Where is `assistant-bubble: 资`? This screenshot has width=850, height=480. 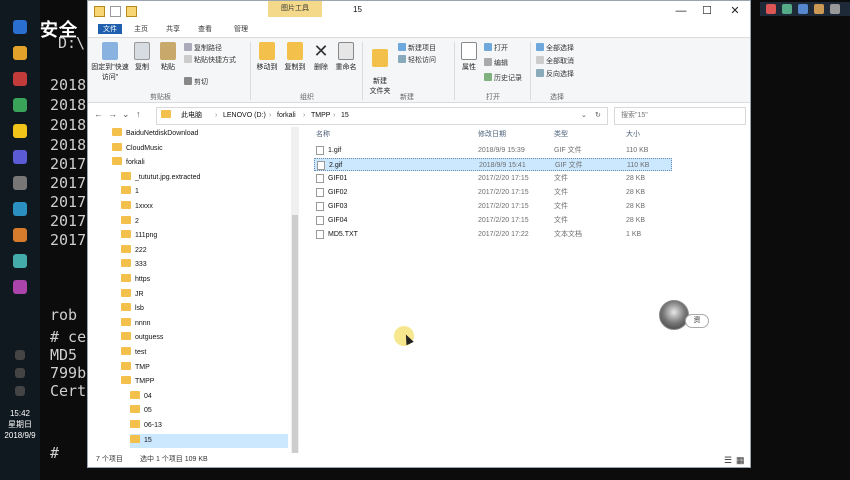
assistant-bubble: 资 is located at coordinates (697, 321).